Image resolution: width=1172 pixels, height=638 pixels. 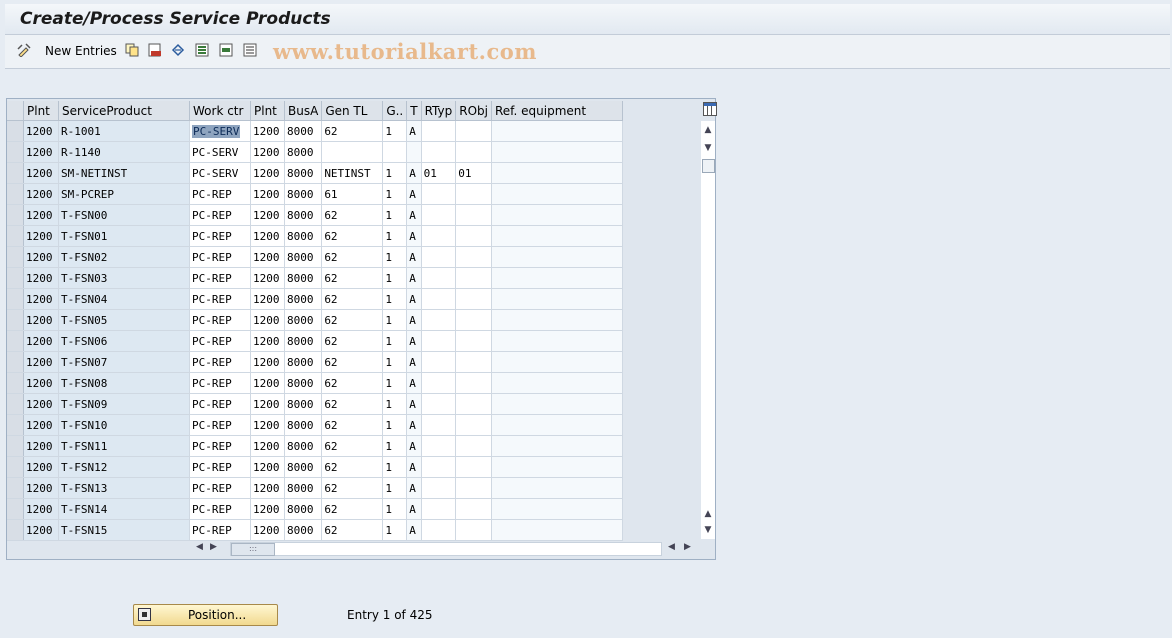 What do you see at coordinates (15, 111) in the screenshot?
I see `select-all-column-header` at bounding box center [15, 111].